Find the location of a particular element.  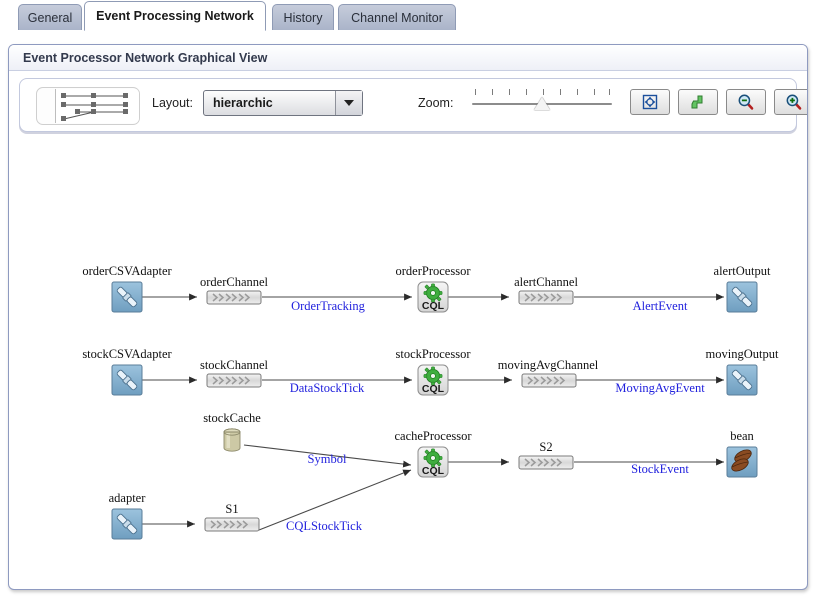

layout-preview-graphic is located at coordinates (97, 106).